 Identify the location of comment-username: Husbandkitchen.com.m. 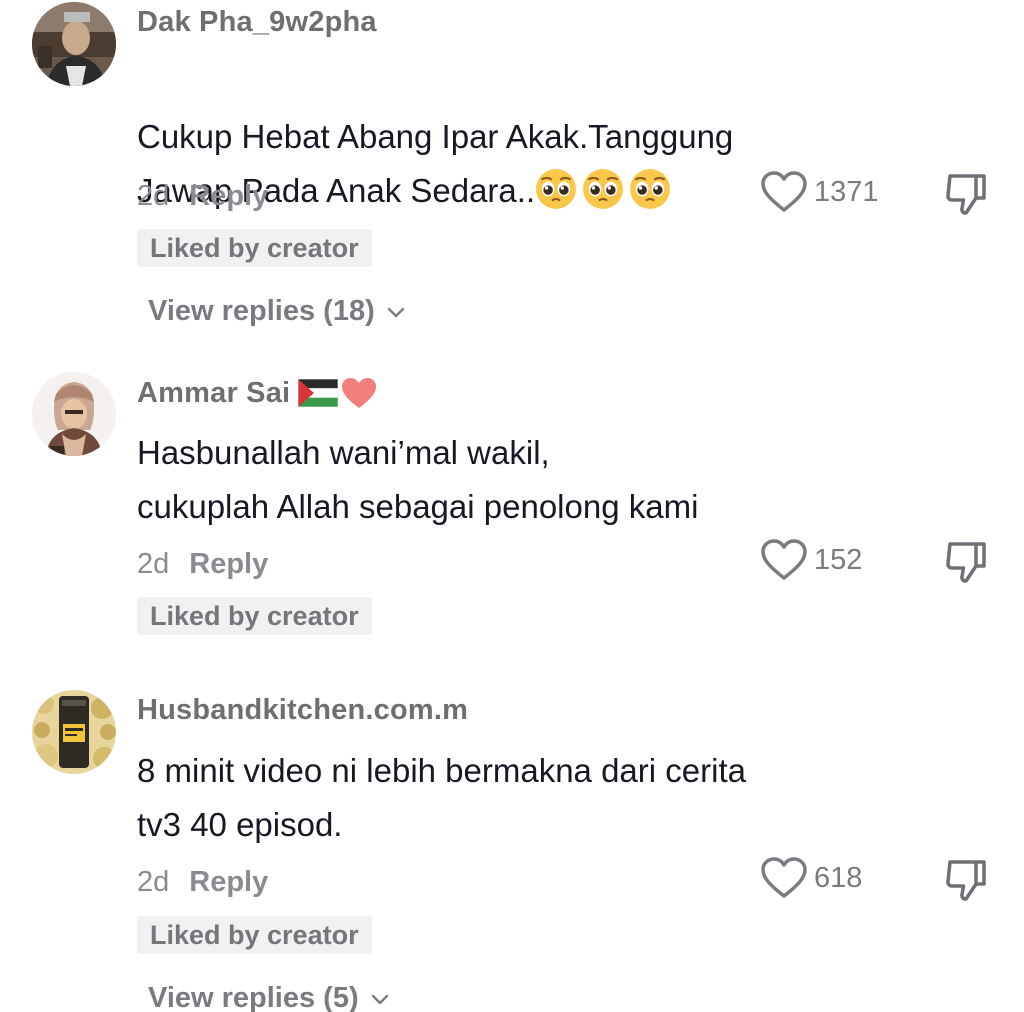
(302, 710).